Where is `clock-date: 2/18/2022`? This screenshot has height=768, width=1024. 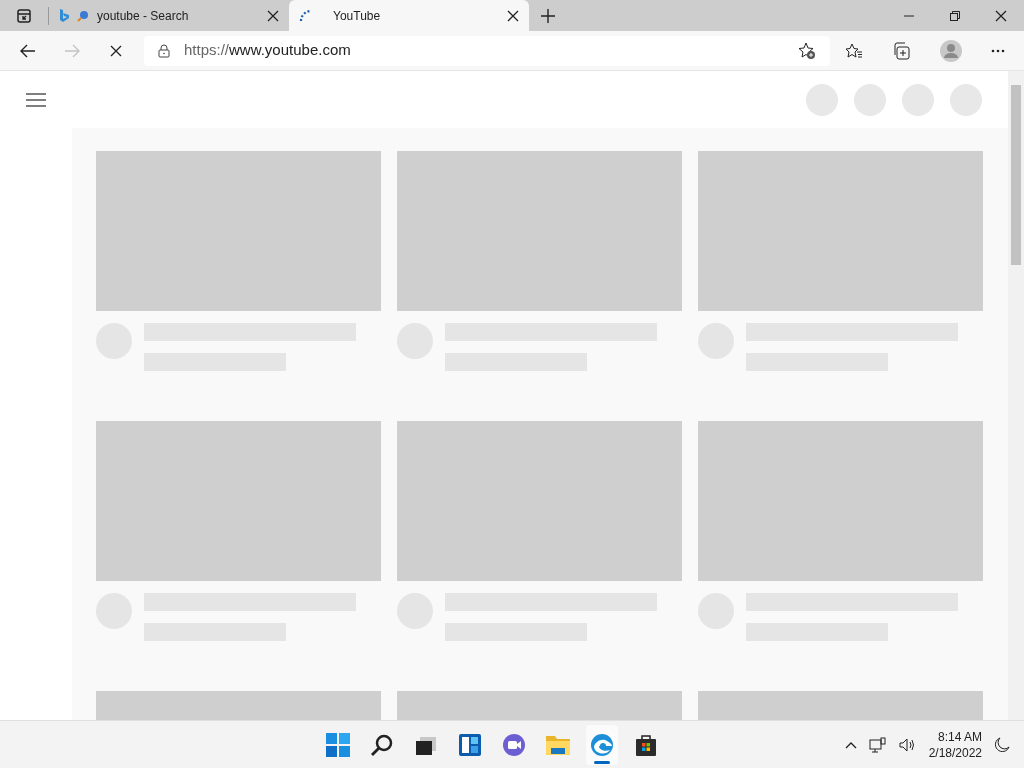 clock-date: 2/18/2022 is located at coordinates (955, 752).